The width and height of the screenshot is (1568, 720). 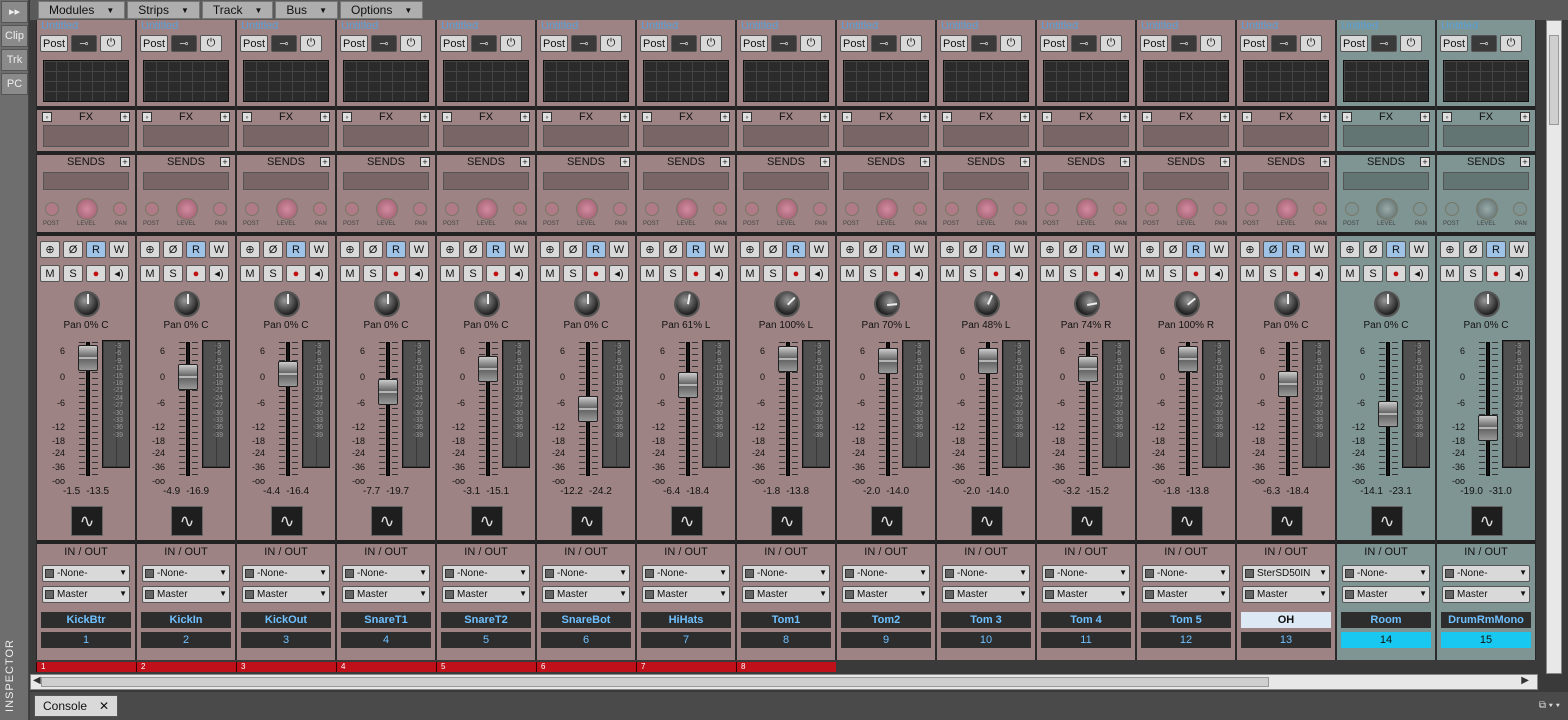 What do you see at coordinates (1486, 640) in the screenshot?
I see `track-number: 15` at bounding box center [1486, 640].